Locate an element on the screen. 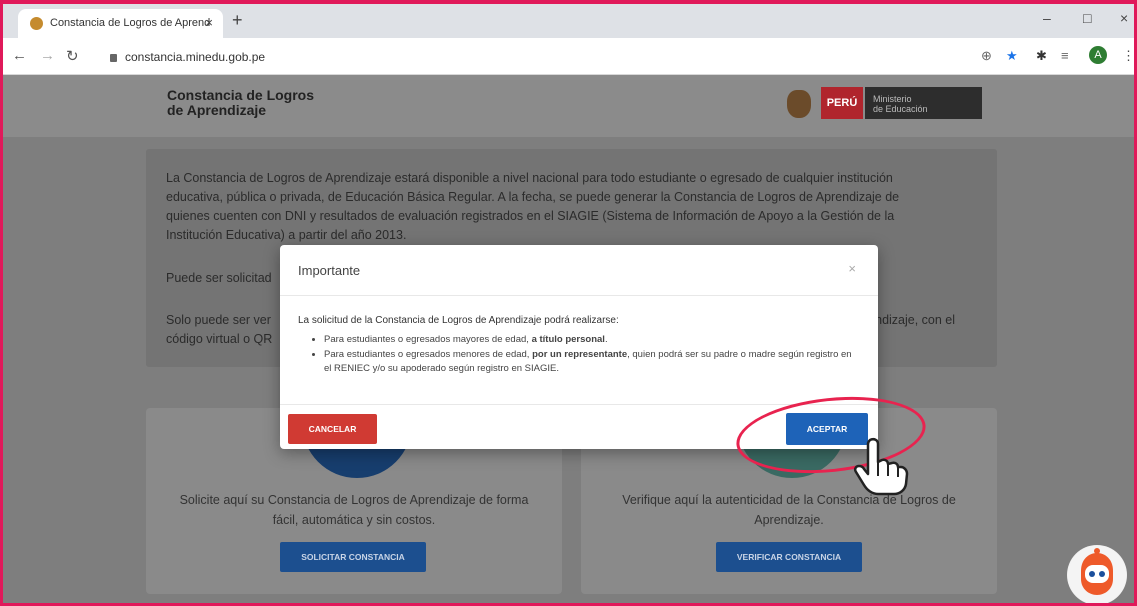  new-tab-button: + is located at coordinates (237, 20).